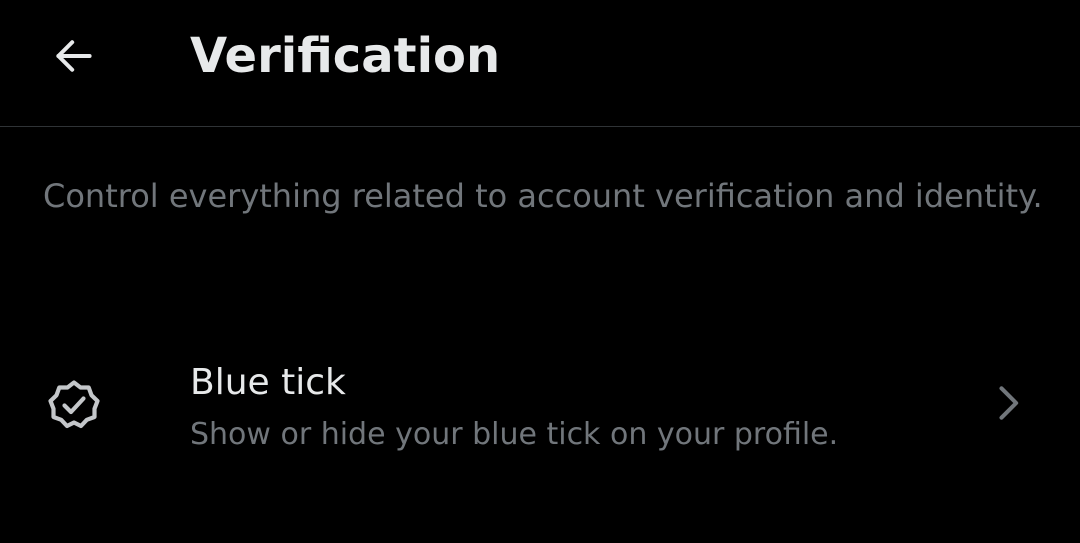  I want to click on arrow-left-icon, so click(74, 56).